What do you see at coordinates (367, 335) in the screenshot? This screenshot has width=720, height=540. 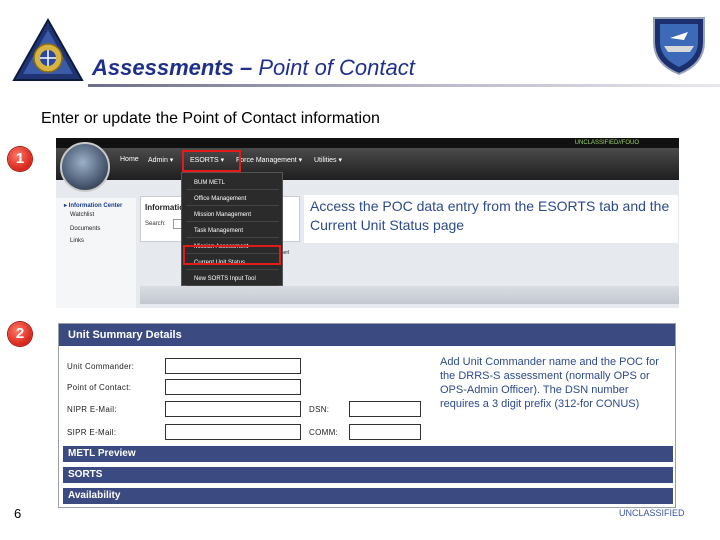 I see `unit-summary-header: Unit Summary Details` at bounding box center [367, 335].